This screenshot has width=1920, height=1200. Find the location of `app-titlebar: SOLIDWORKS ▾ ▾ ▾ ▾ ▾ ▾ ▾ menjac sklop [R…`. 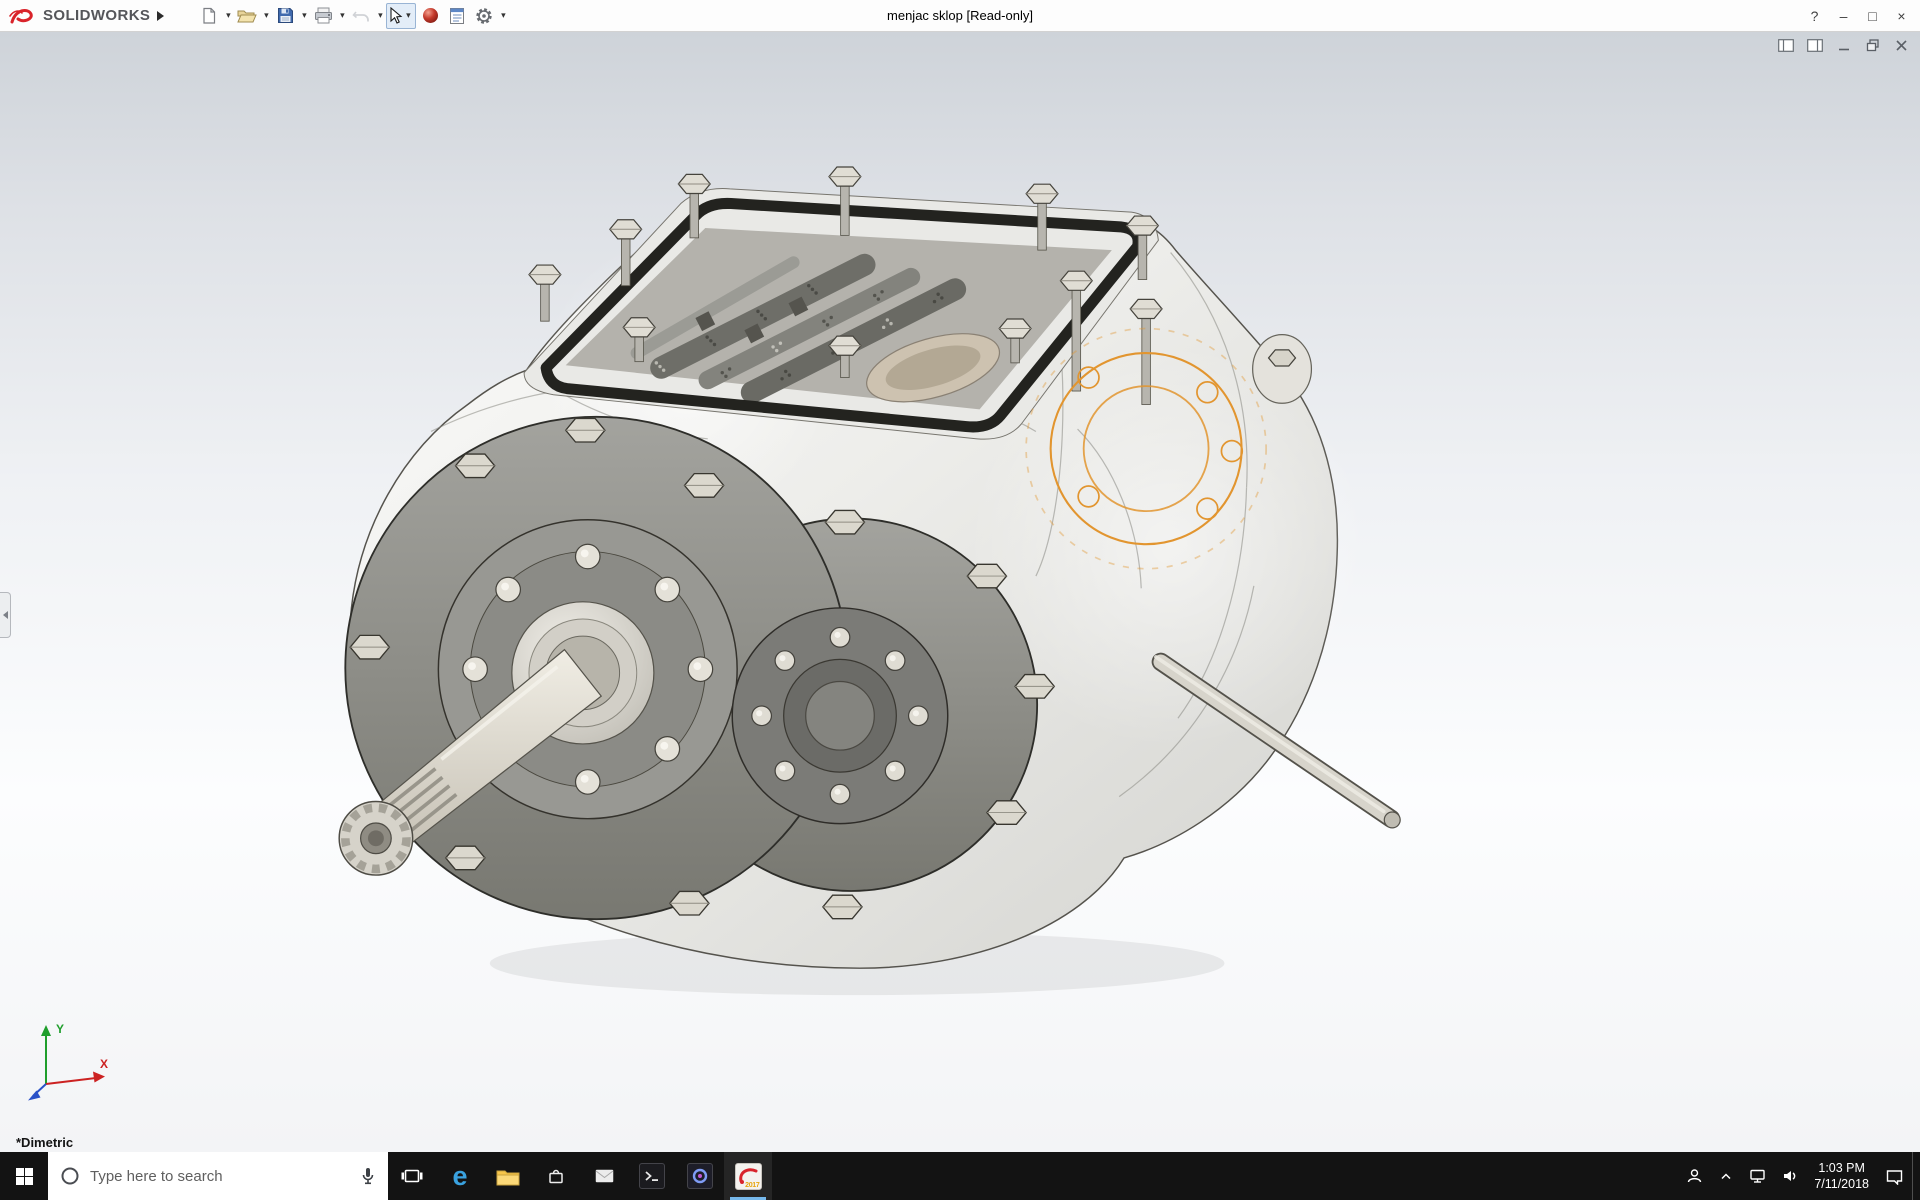

app-titlebar: SOLIDWORKS ▾ ▾ ▾ ▾ ▾ ▾ ▾ menjac sklop [R… is located at coordinates (960, 16).